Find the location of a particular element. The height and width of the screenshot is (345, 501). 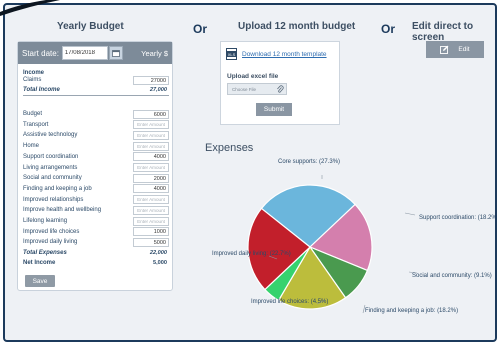

expense-row-label: Improved life choices is located at coordinates (51, 231).